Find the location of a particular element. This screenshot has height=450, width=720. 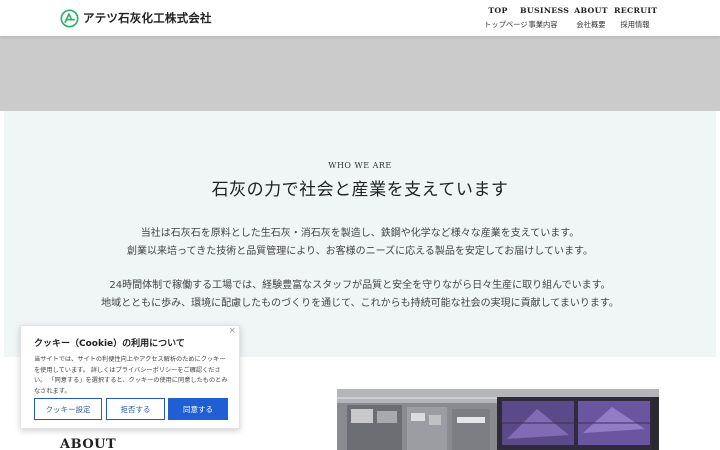

cookie-title: クッキー（Cookie）の利用について is located at coordinates (109, 344).